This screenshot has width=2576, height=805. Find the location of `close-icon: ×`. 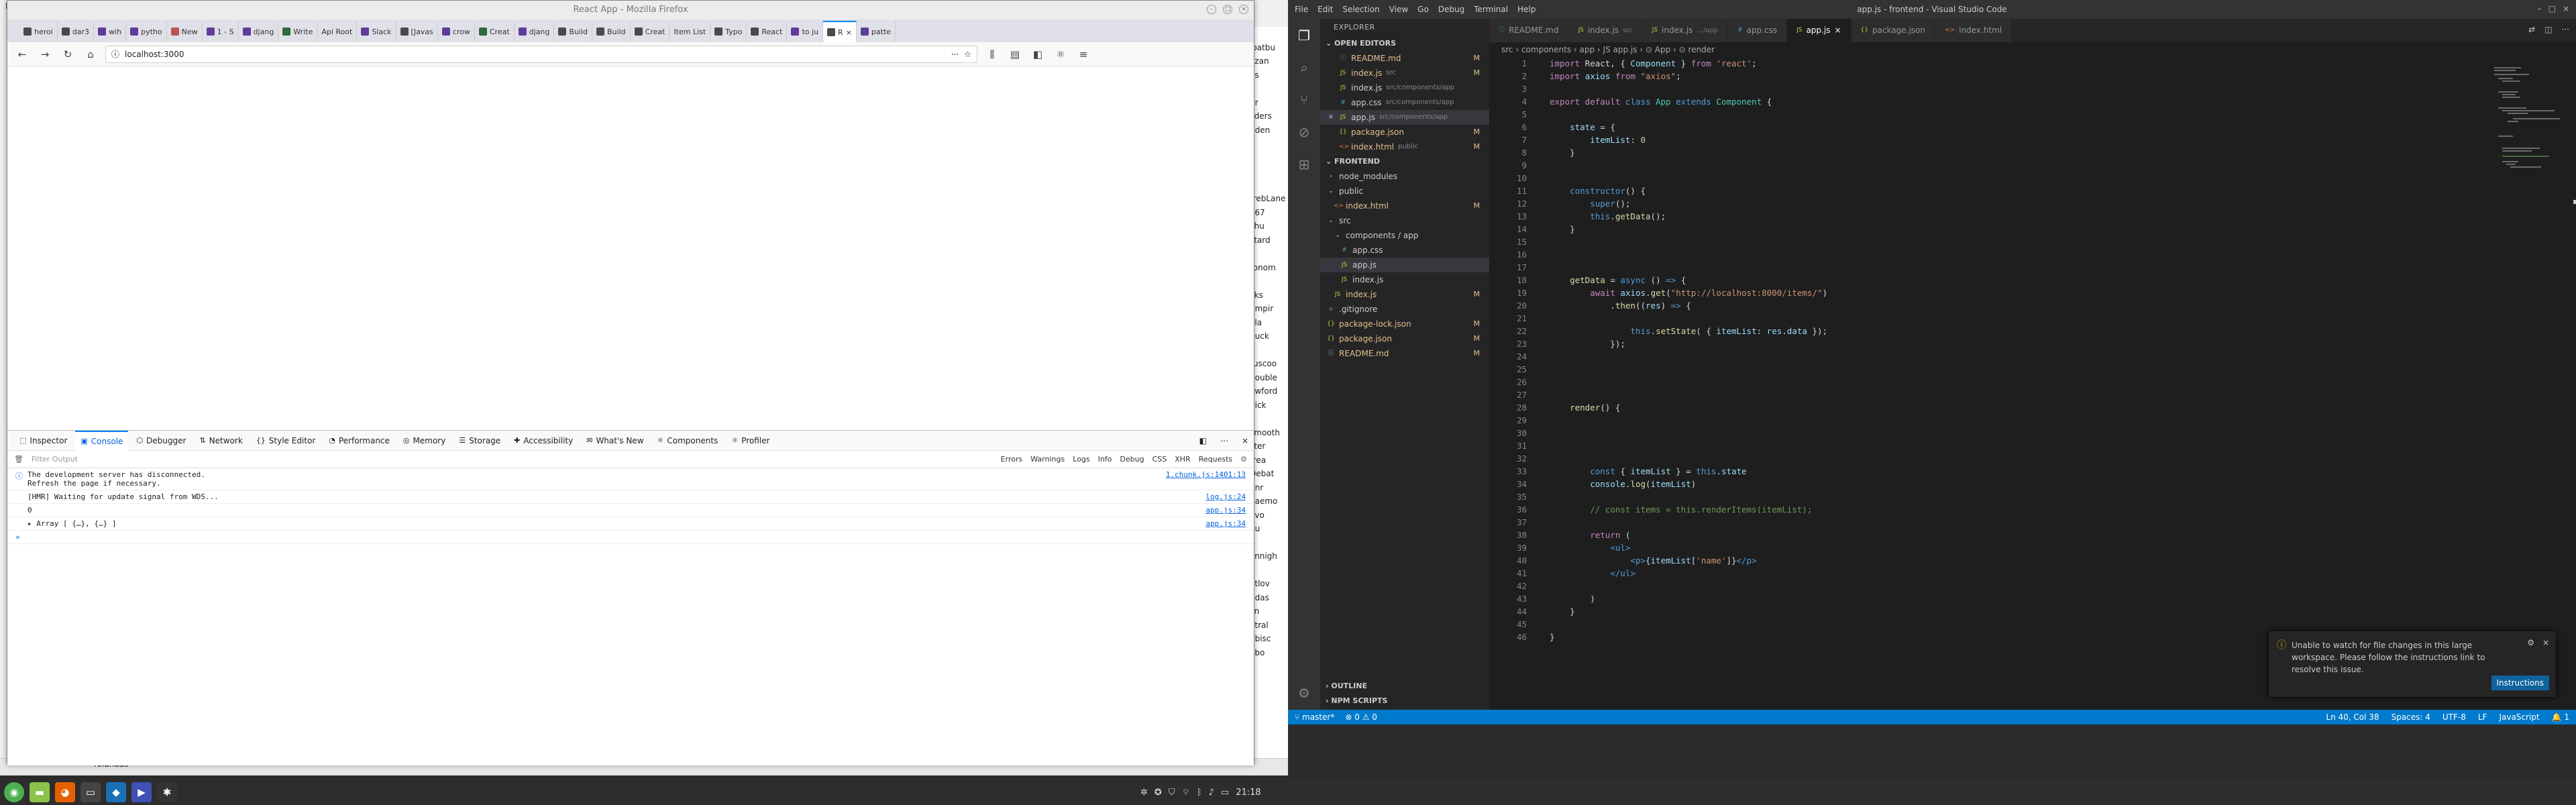

close-icon: × is located at coordinates (2566, 8).